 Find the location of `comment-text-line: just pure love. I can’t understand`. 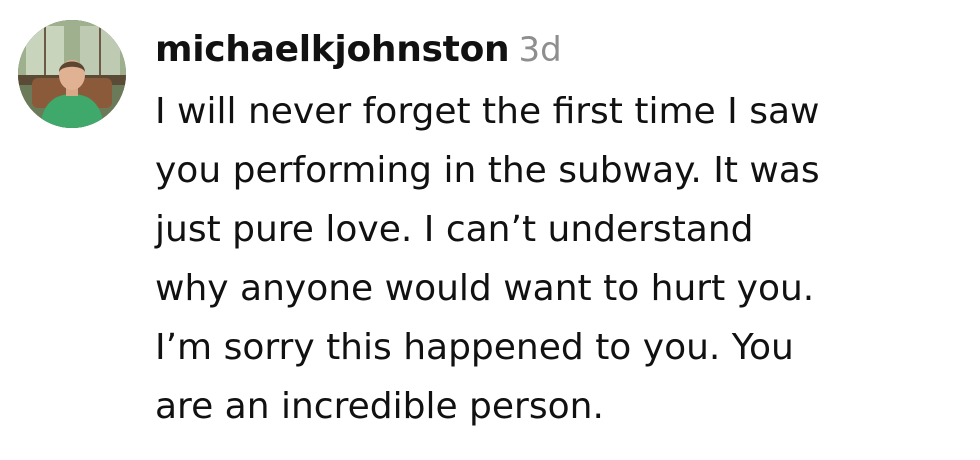

comment-text-line: just pure love. I can’t understand is located at coordinates (454, 229).